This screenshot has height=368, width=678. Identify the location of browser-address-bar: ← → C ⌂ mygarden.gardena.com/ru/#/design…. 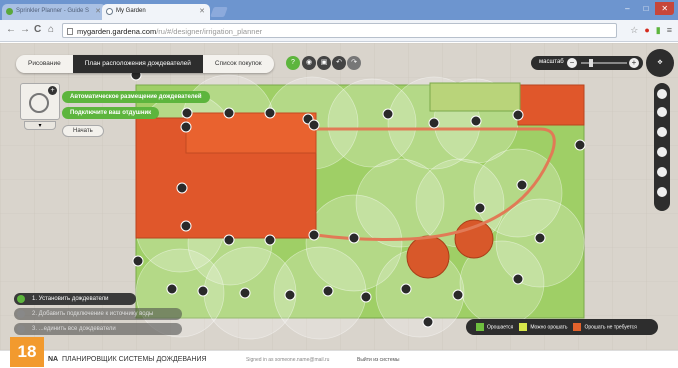
(339, 31).